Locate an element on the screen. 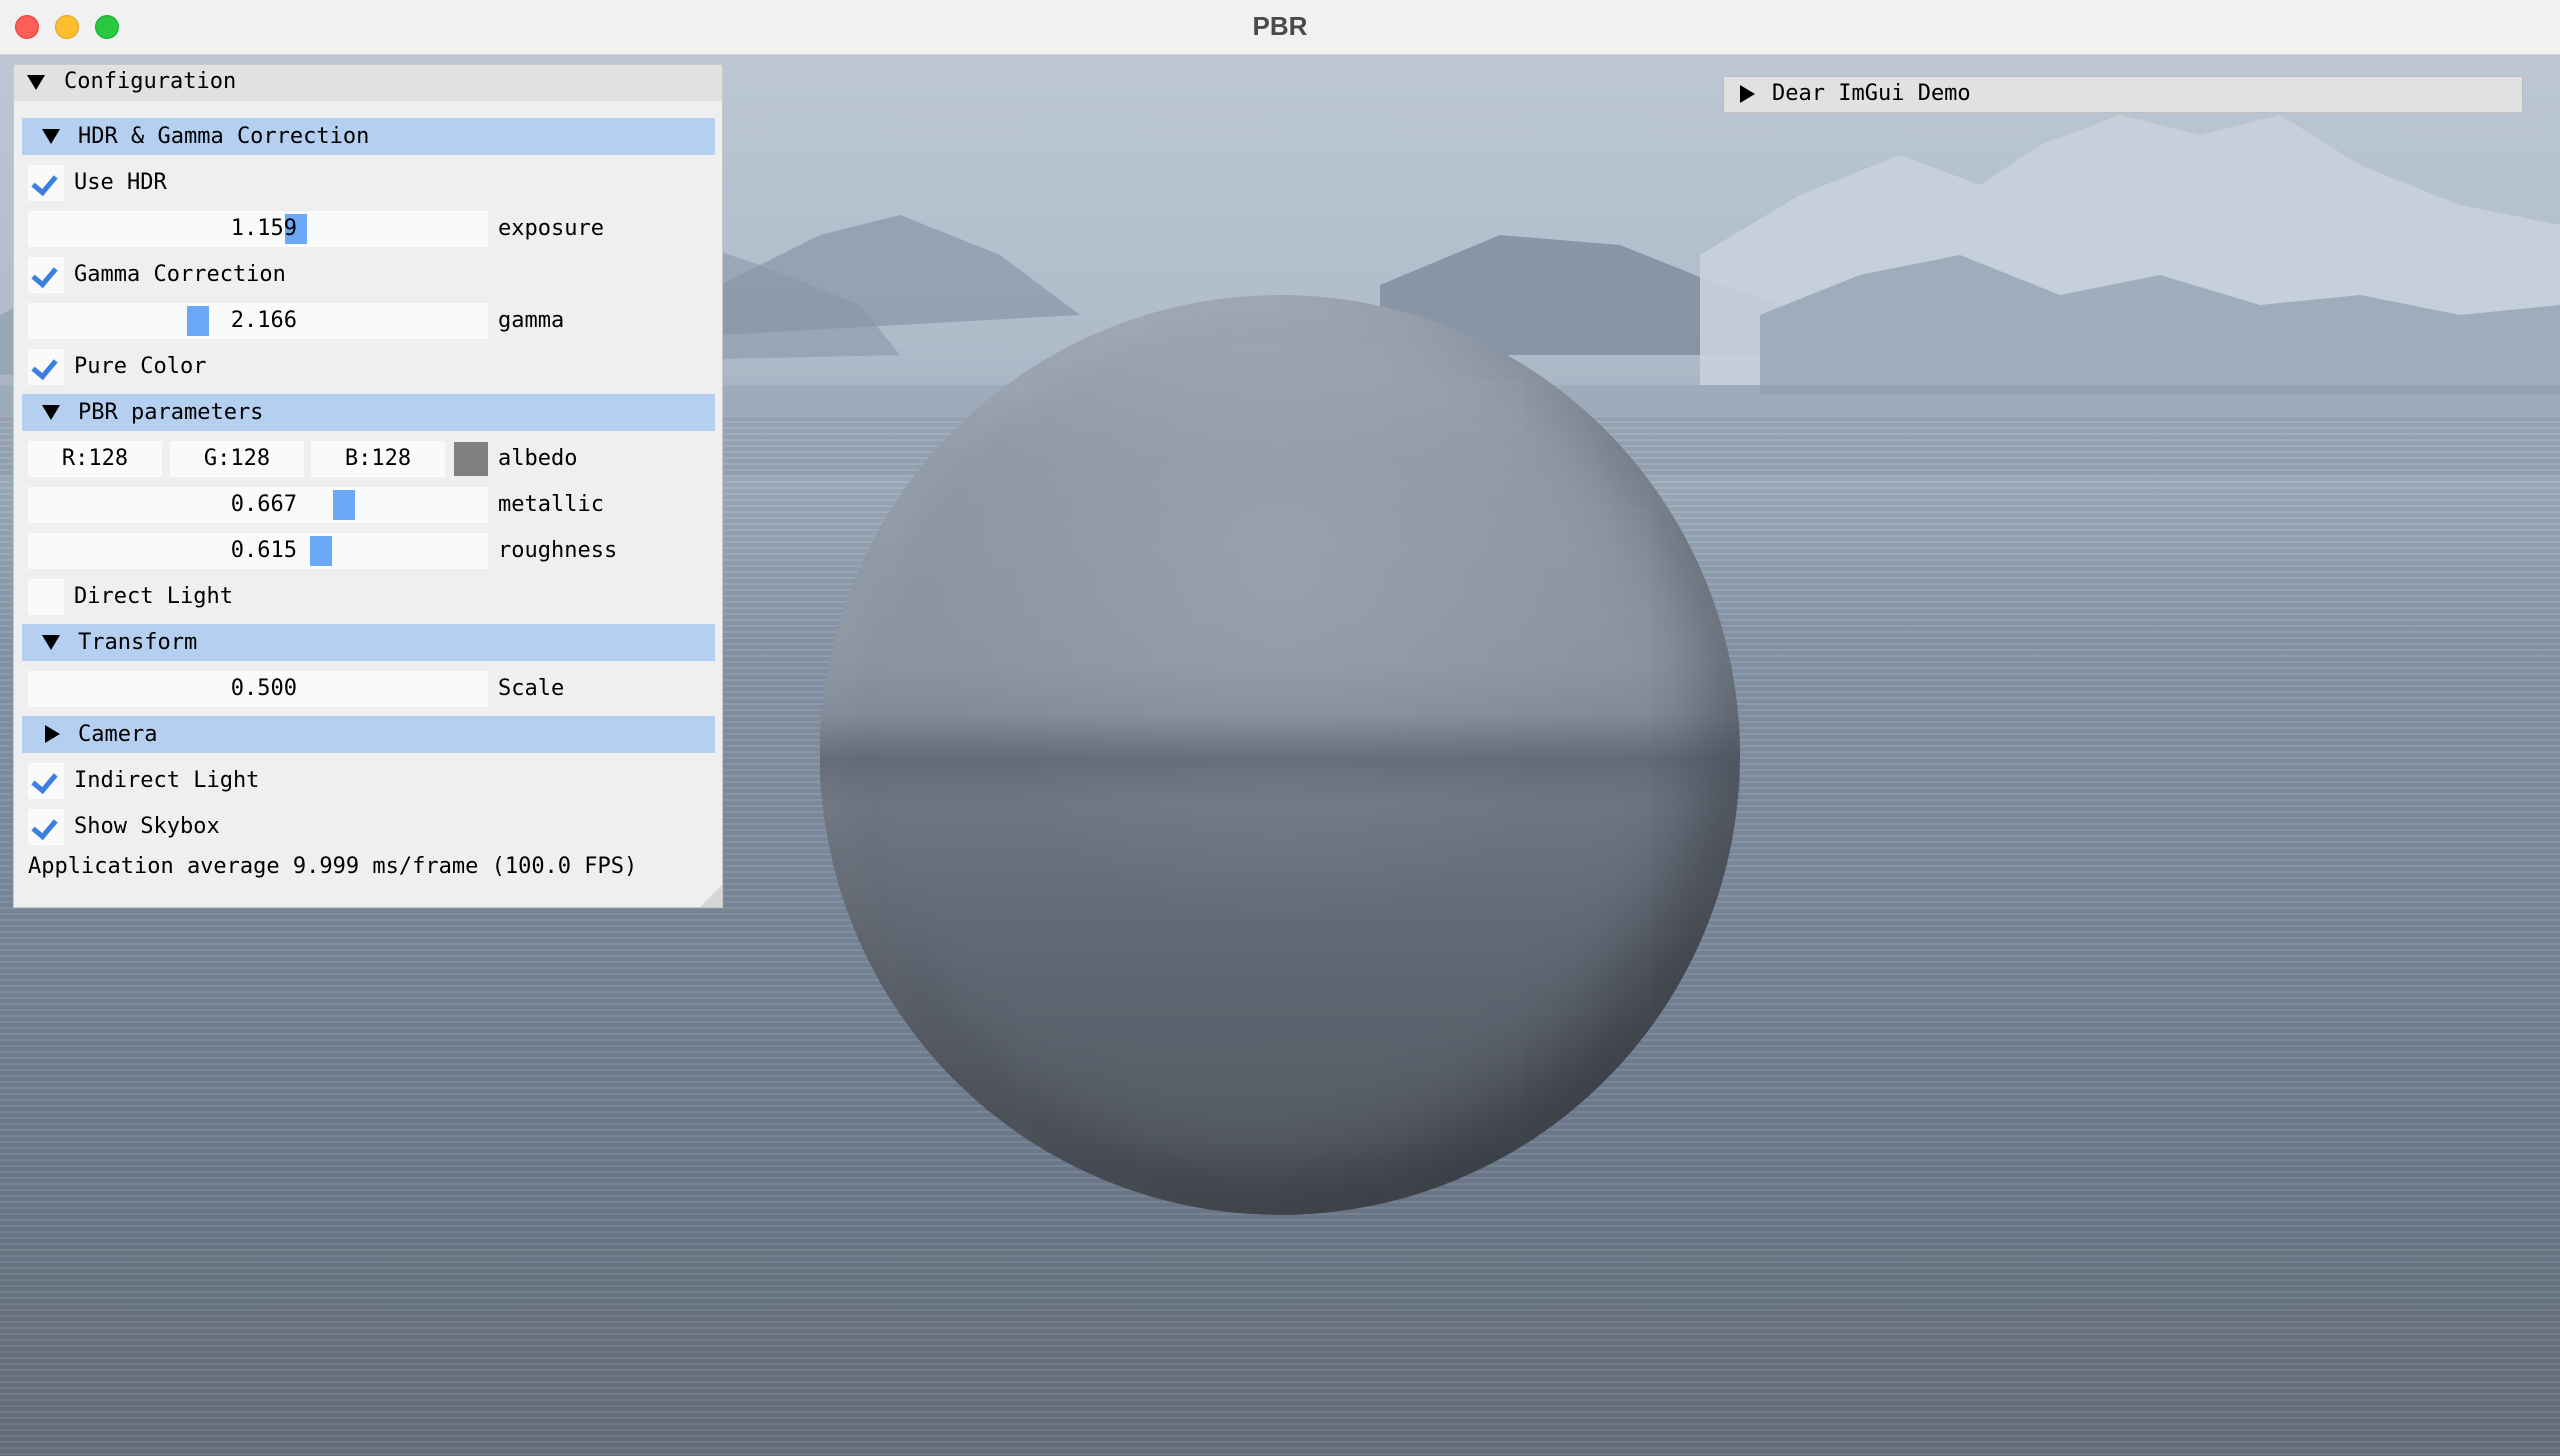 This screenshot has width=2560, height=1456. header-transform: Transform is located at coordinates (368, 642).